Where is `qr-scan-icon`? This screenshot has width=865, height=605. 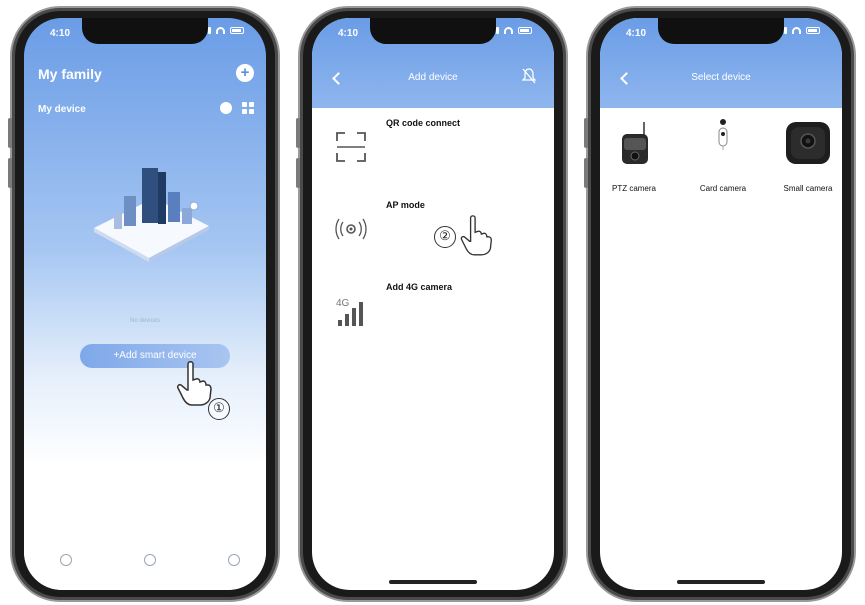
qr-scan-icon is located at coordinates (351, 147).